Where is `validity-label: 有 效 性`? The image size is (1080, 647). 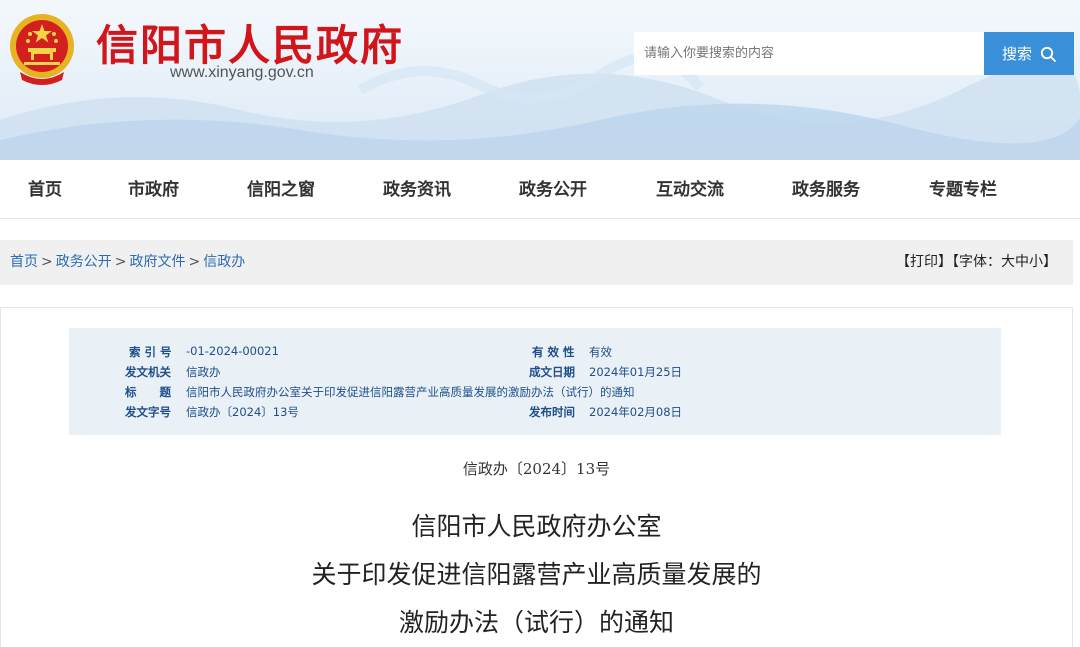 validity-label: 有 效 性 is located at coordinates (553, 352).